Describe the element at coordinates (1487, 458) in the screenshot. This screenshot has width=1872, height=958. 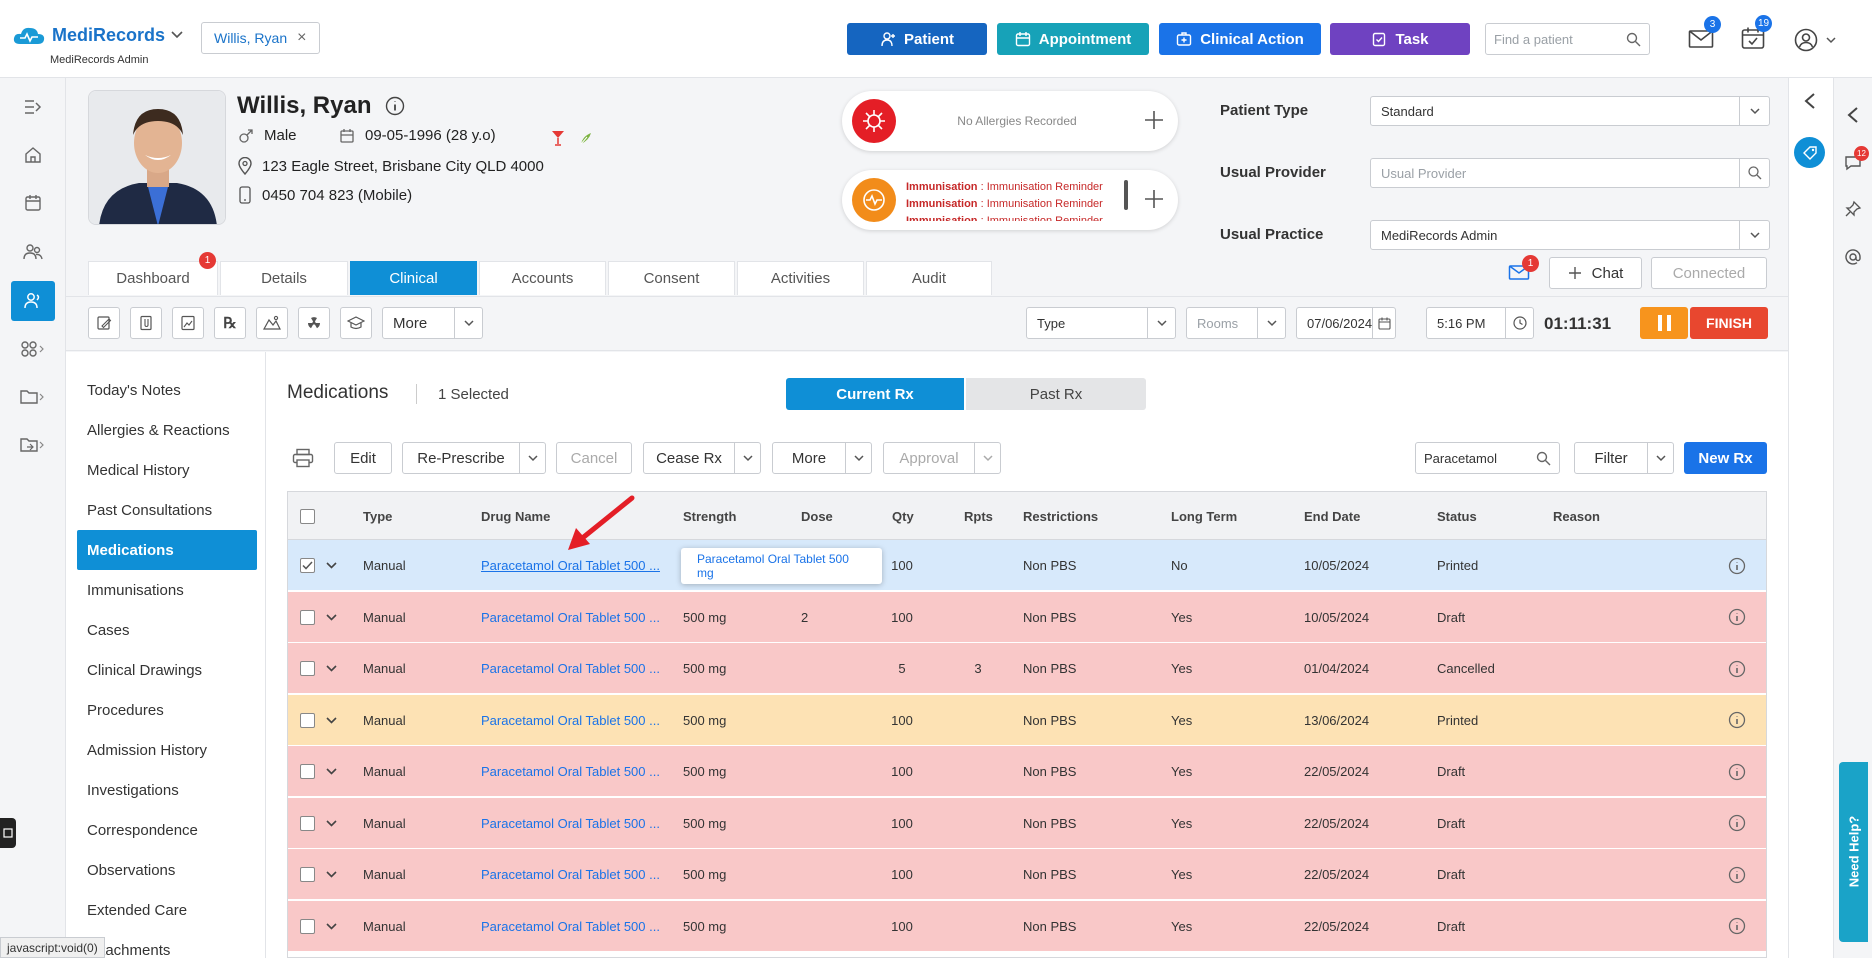
I see `medication-search-input: Paracetamol` at that location.